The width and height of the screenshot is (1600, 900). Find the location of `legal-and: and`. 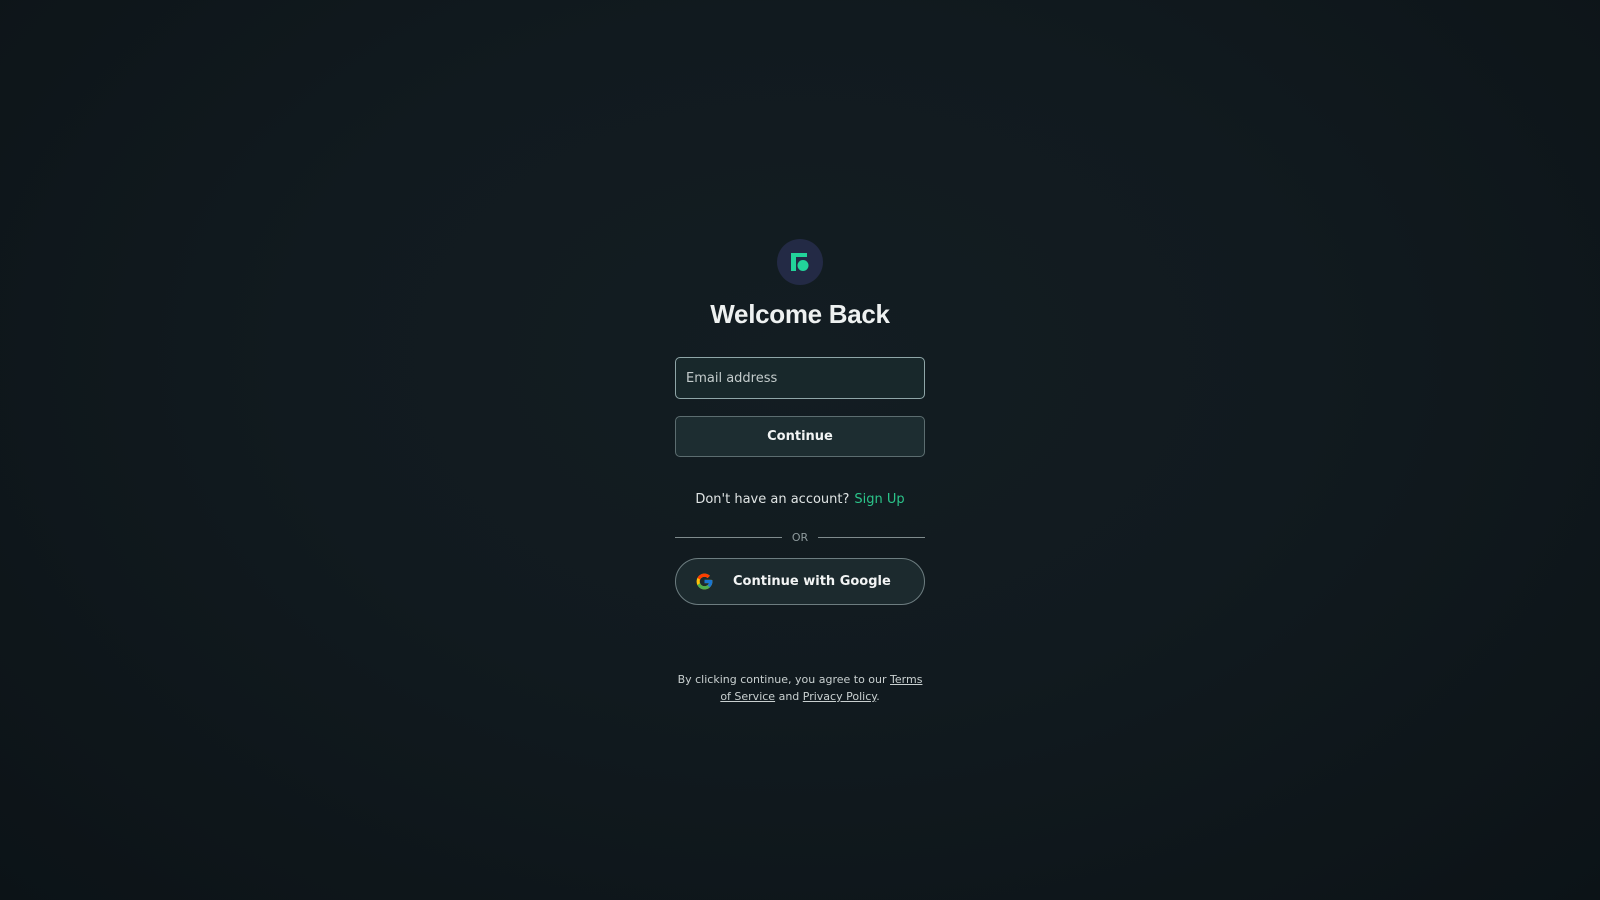

legal-and: and is located at coordinates (789, 696).